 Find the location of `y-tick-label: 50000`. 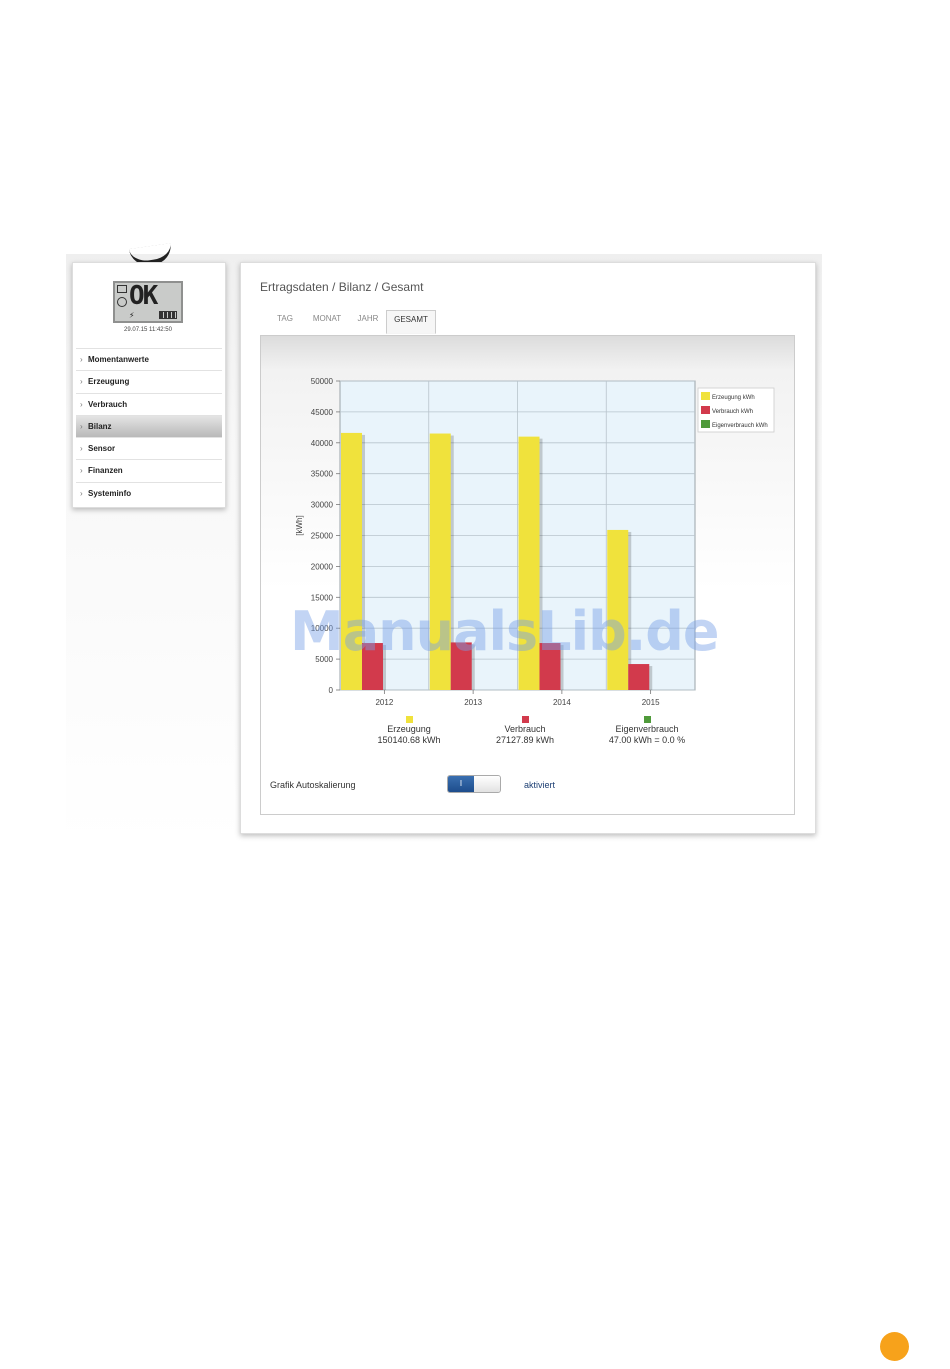

y-tick-label: 50000 is located at coordinates (322, 381).